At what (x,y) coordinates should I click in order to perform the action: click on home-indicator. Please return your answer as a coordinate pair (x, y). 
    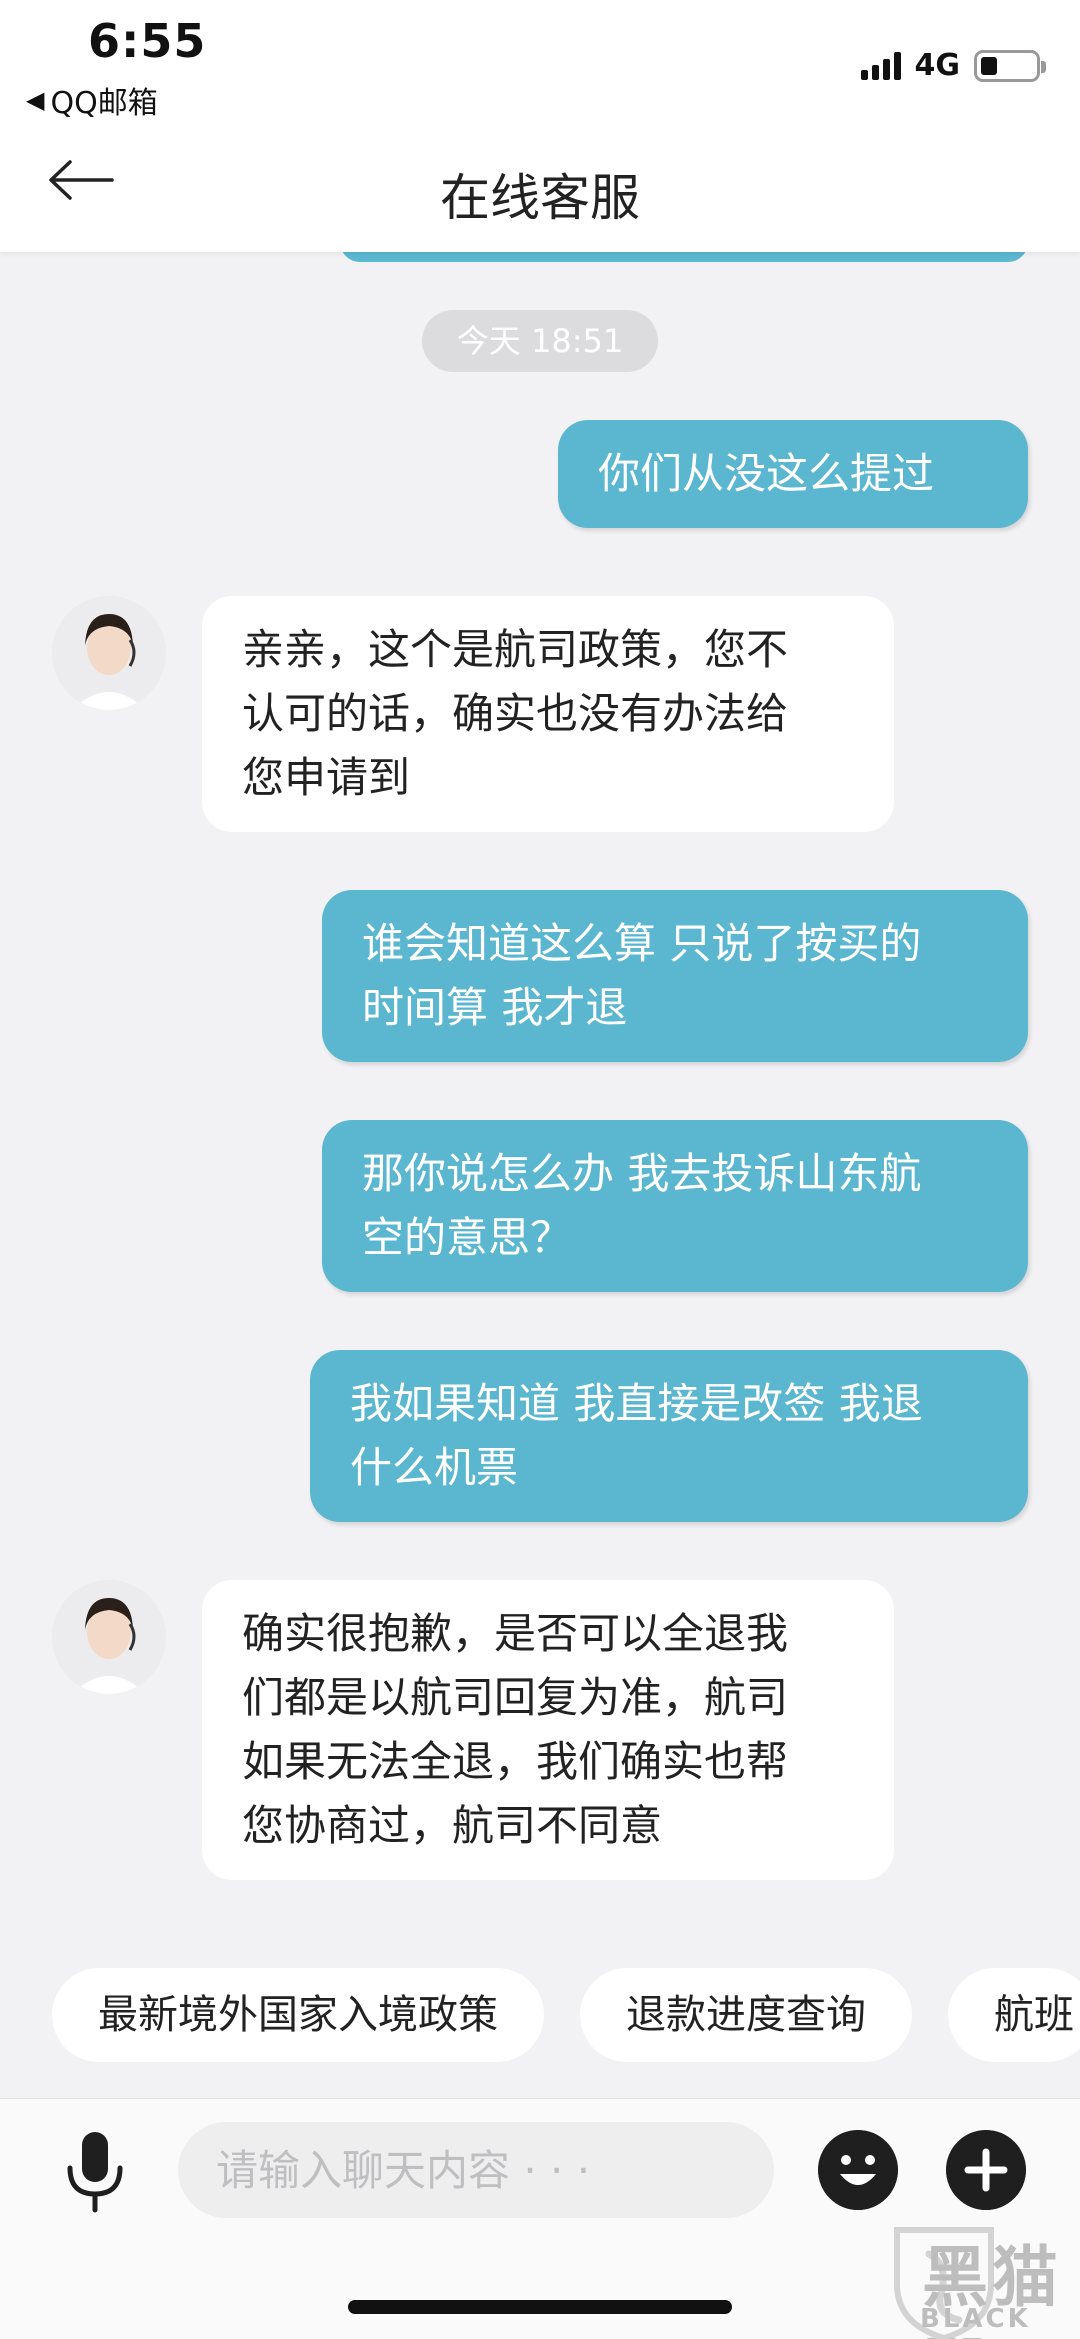
    Looking at the image, I should click on (540, 2307).